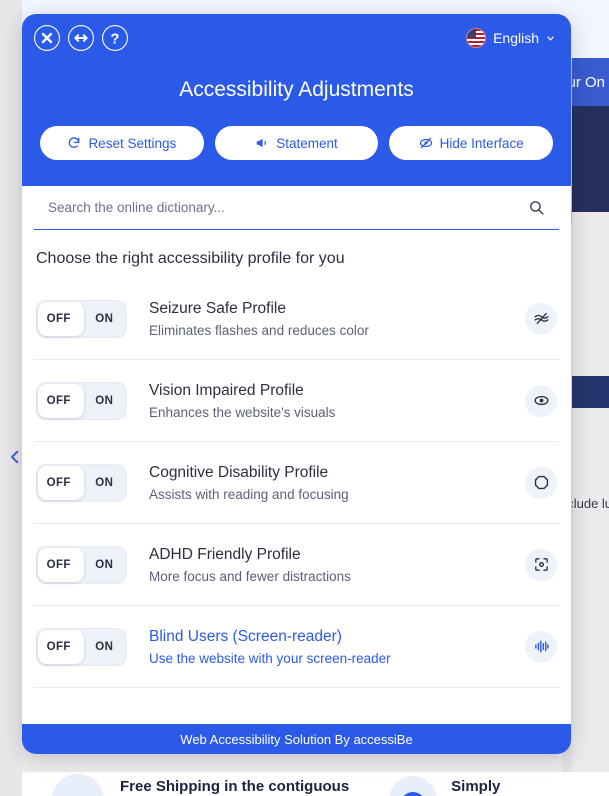 The width and height of the screenshot is (609, 796). Describe the element at coordinates (541, 646) in the screenshot. I see `audio-wave-icon` at that location.